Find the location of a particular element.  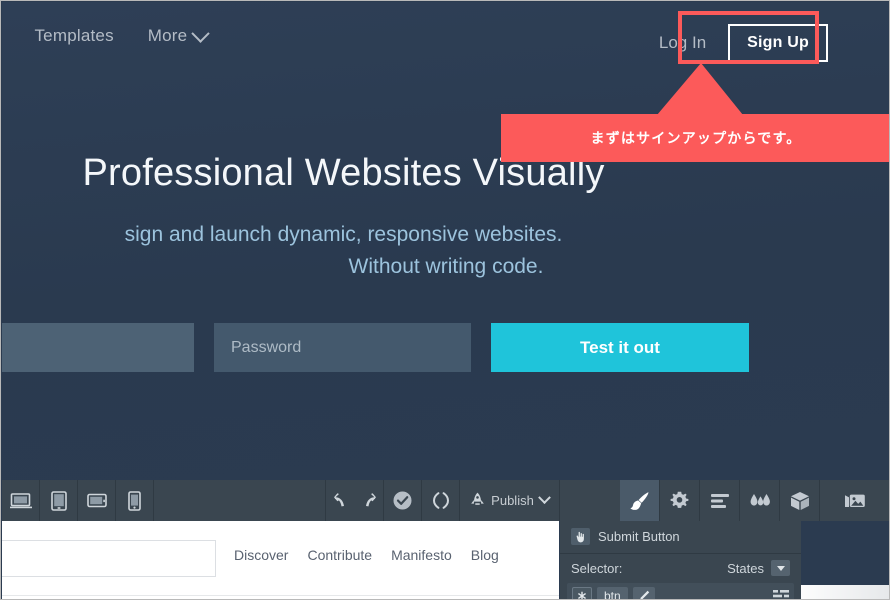

device-mobile-button is located at coordinates (135, 500).